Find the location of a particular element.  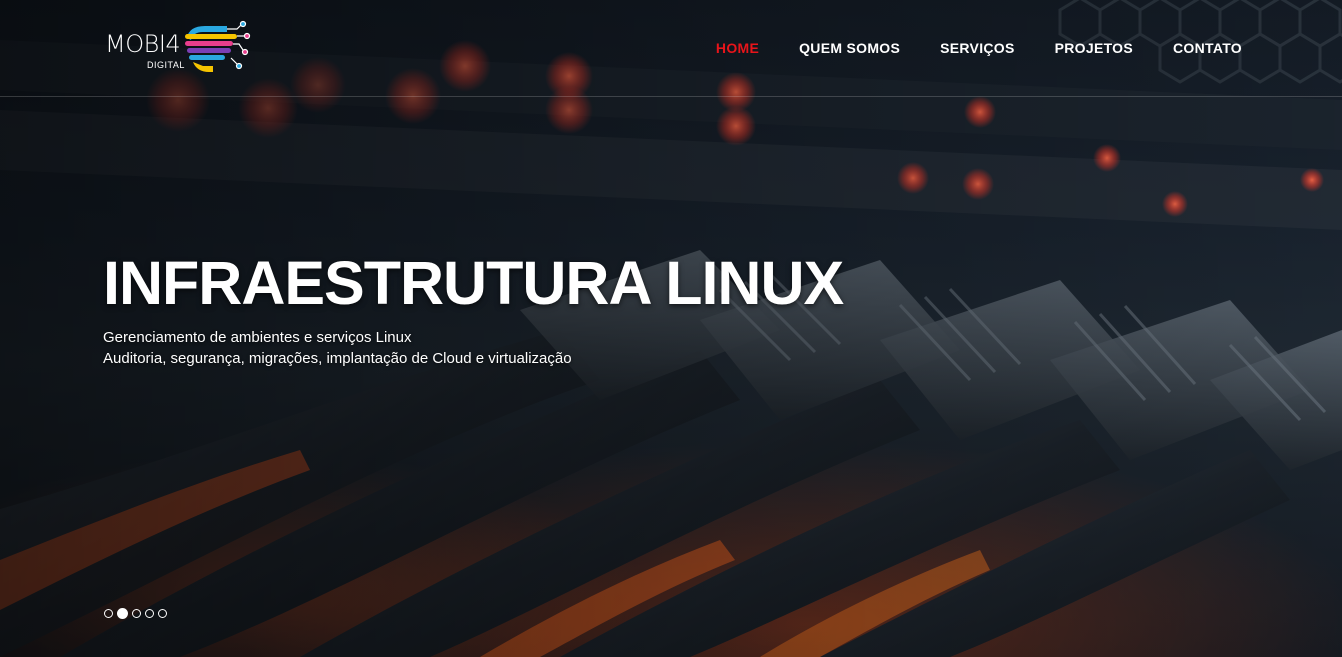

nav-item-contato: CONTATO is located at coordinates (1207, 48).